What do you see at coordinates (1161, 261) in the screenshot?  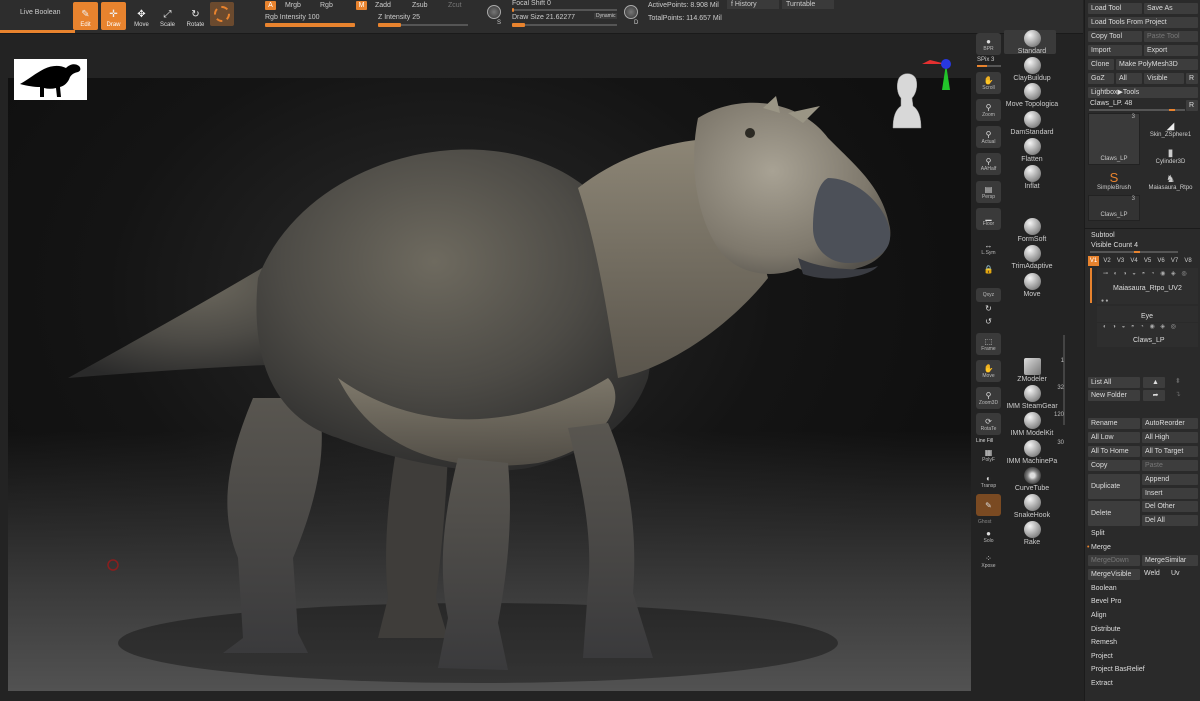 I see `visibility-tab-v6: V6` at bounding box center [1161, 261].